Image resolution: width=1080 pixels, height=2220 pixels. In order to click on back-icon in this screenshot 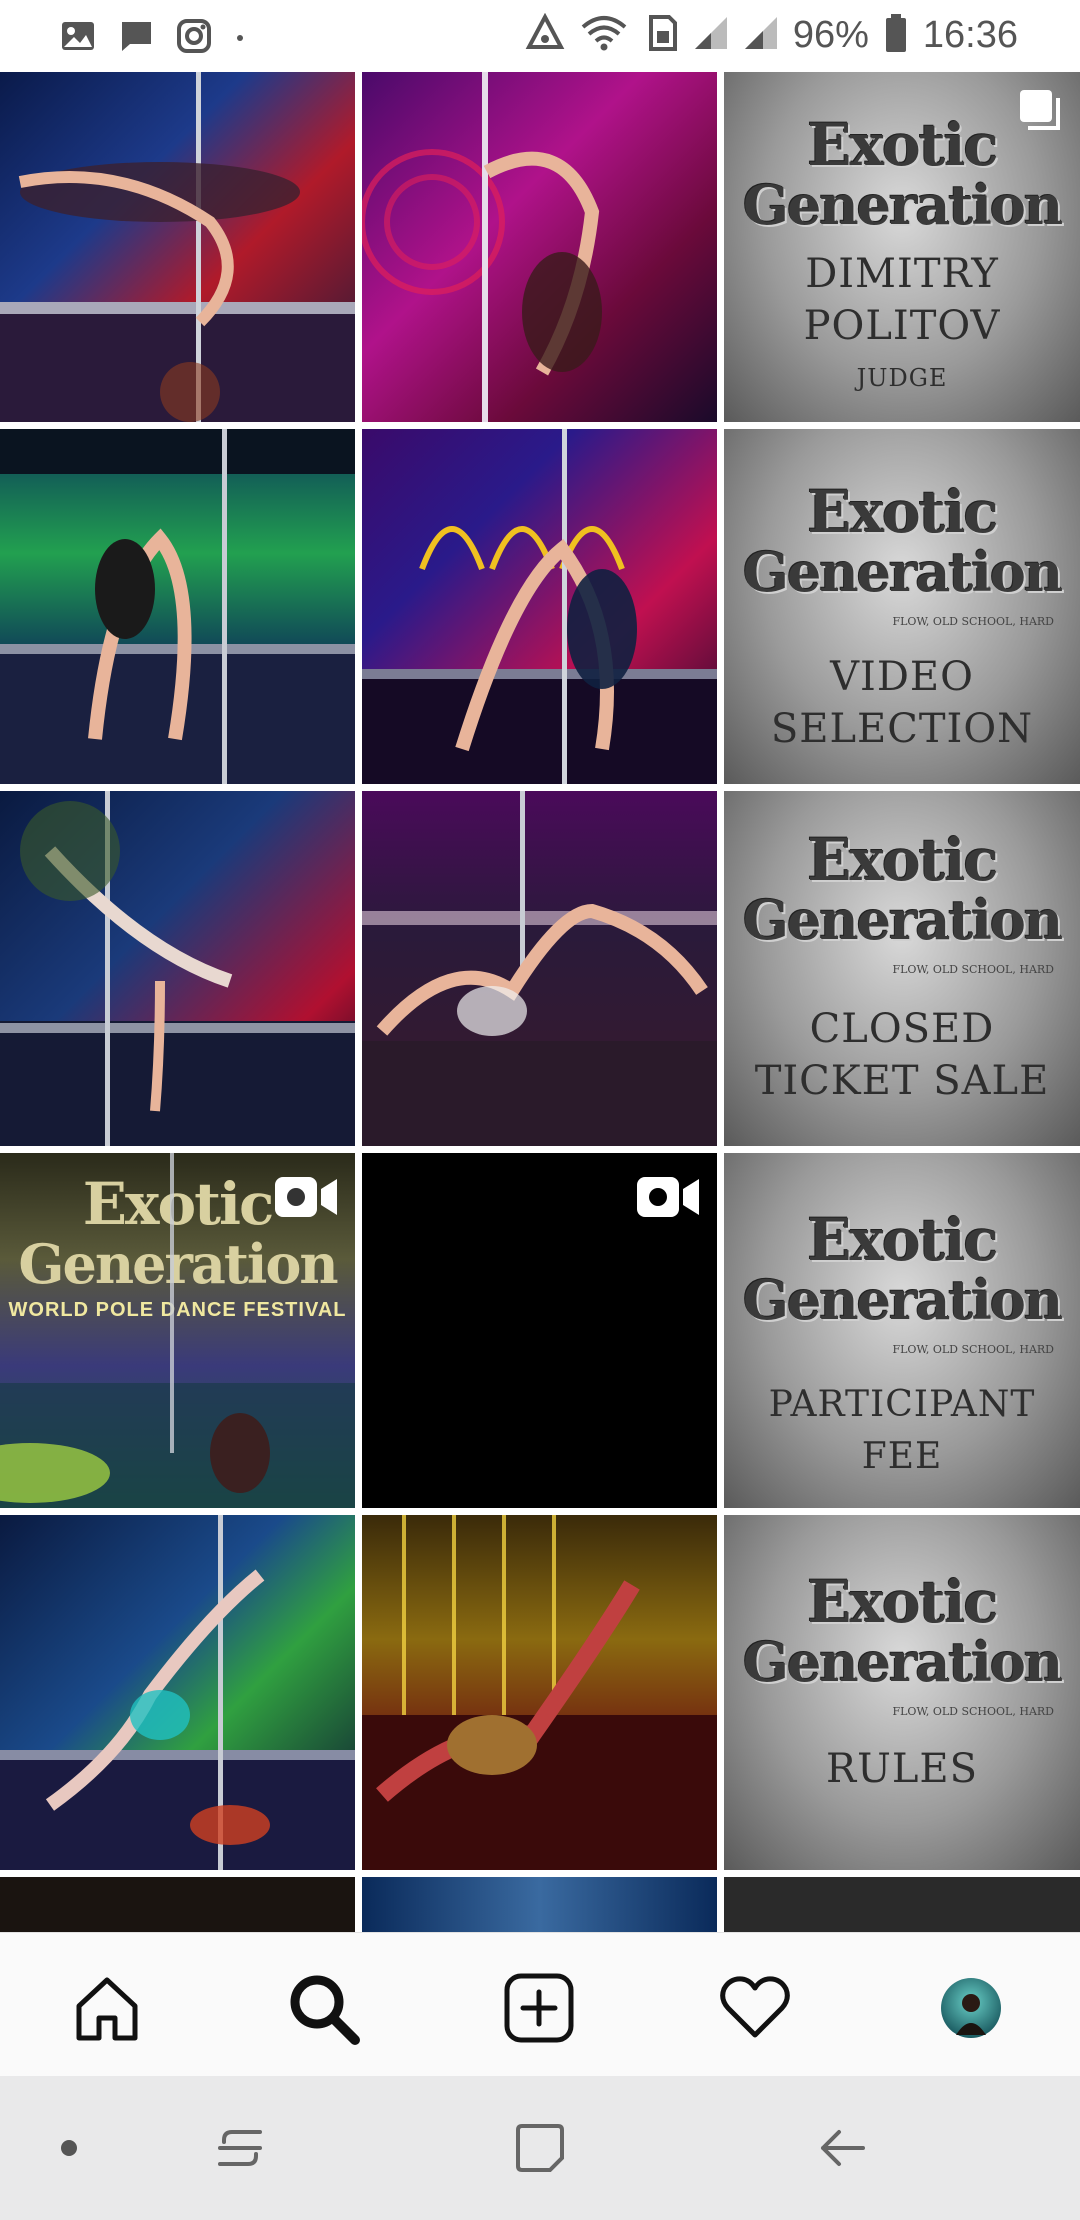, I will do `click(843, 2148)`.